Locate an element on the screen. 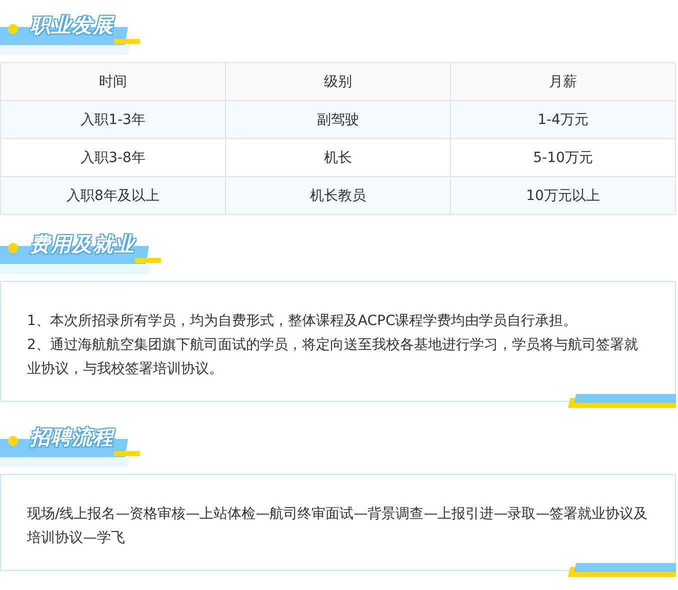 This screenshot has height=590, width=678. column-header: 月薪 is located at coordinates (563, 81).